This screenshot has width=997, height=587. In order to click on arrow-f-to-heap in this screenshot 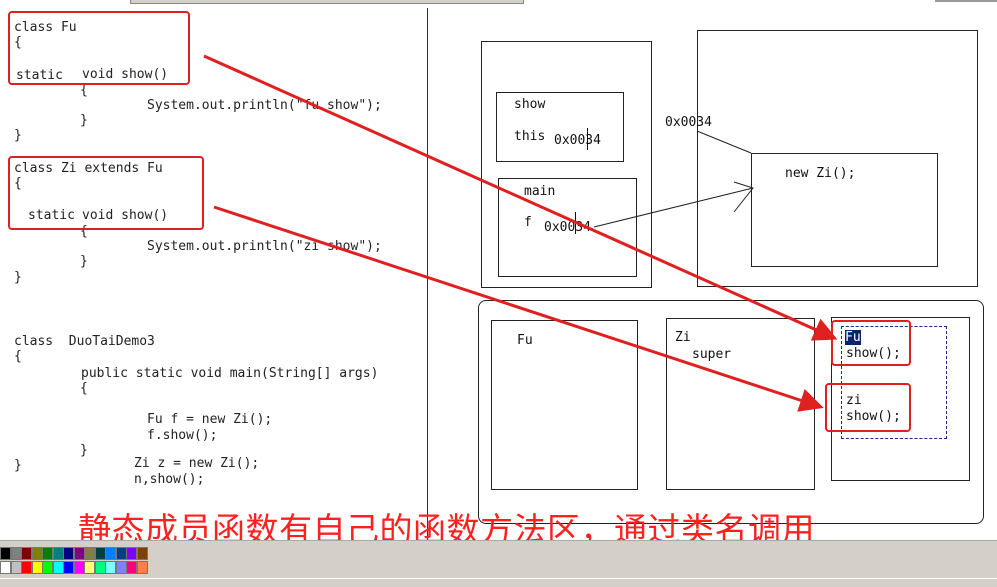, I will do `click(673, 207)`.